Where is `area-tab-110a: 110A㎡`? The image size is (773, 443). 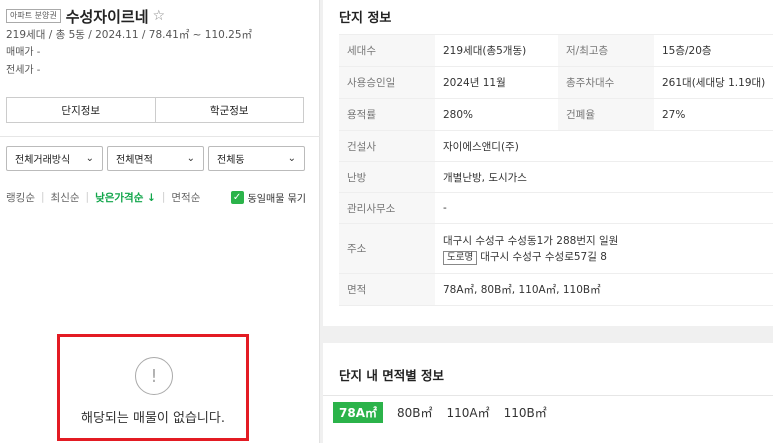
area-tab-110a: 110A㎡ is located at coordinates (468, 412).